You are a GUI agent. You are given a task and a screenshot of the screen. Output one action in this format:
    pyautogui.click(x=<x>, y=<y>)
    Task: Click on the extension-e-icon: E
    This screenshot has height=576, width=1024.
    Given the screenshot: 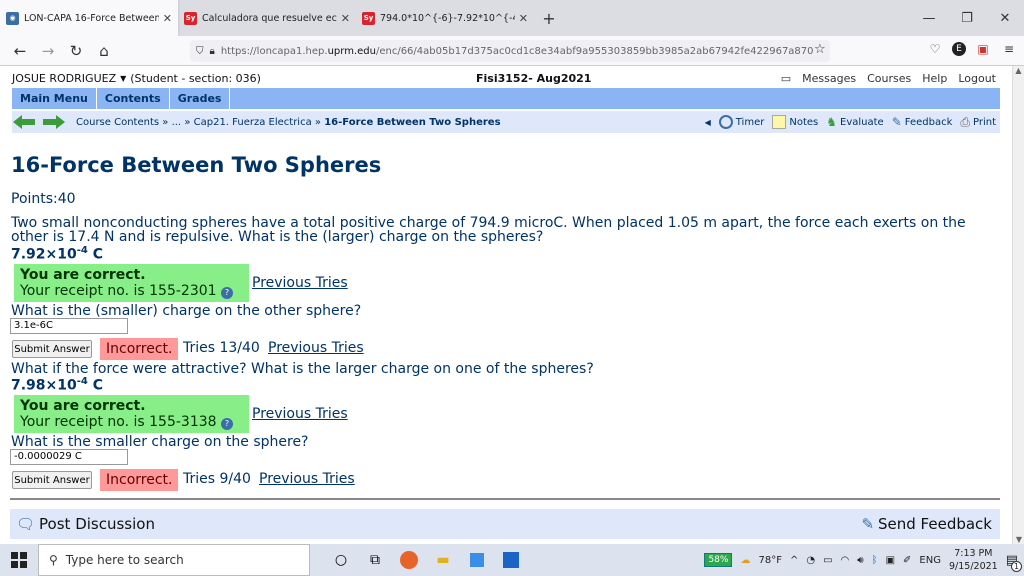 What is the action you would take?
    pyautogui.click(x=959, y=49)
    